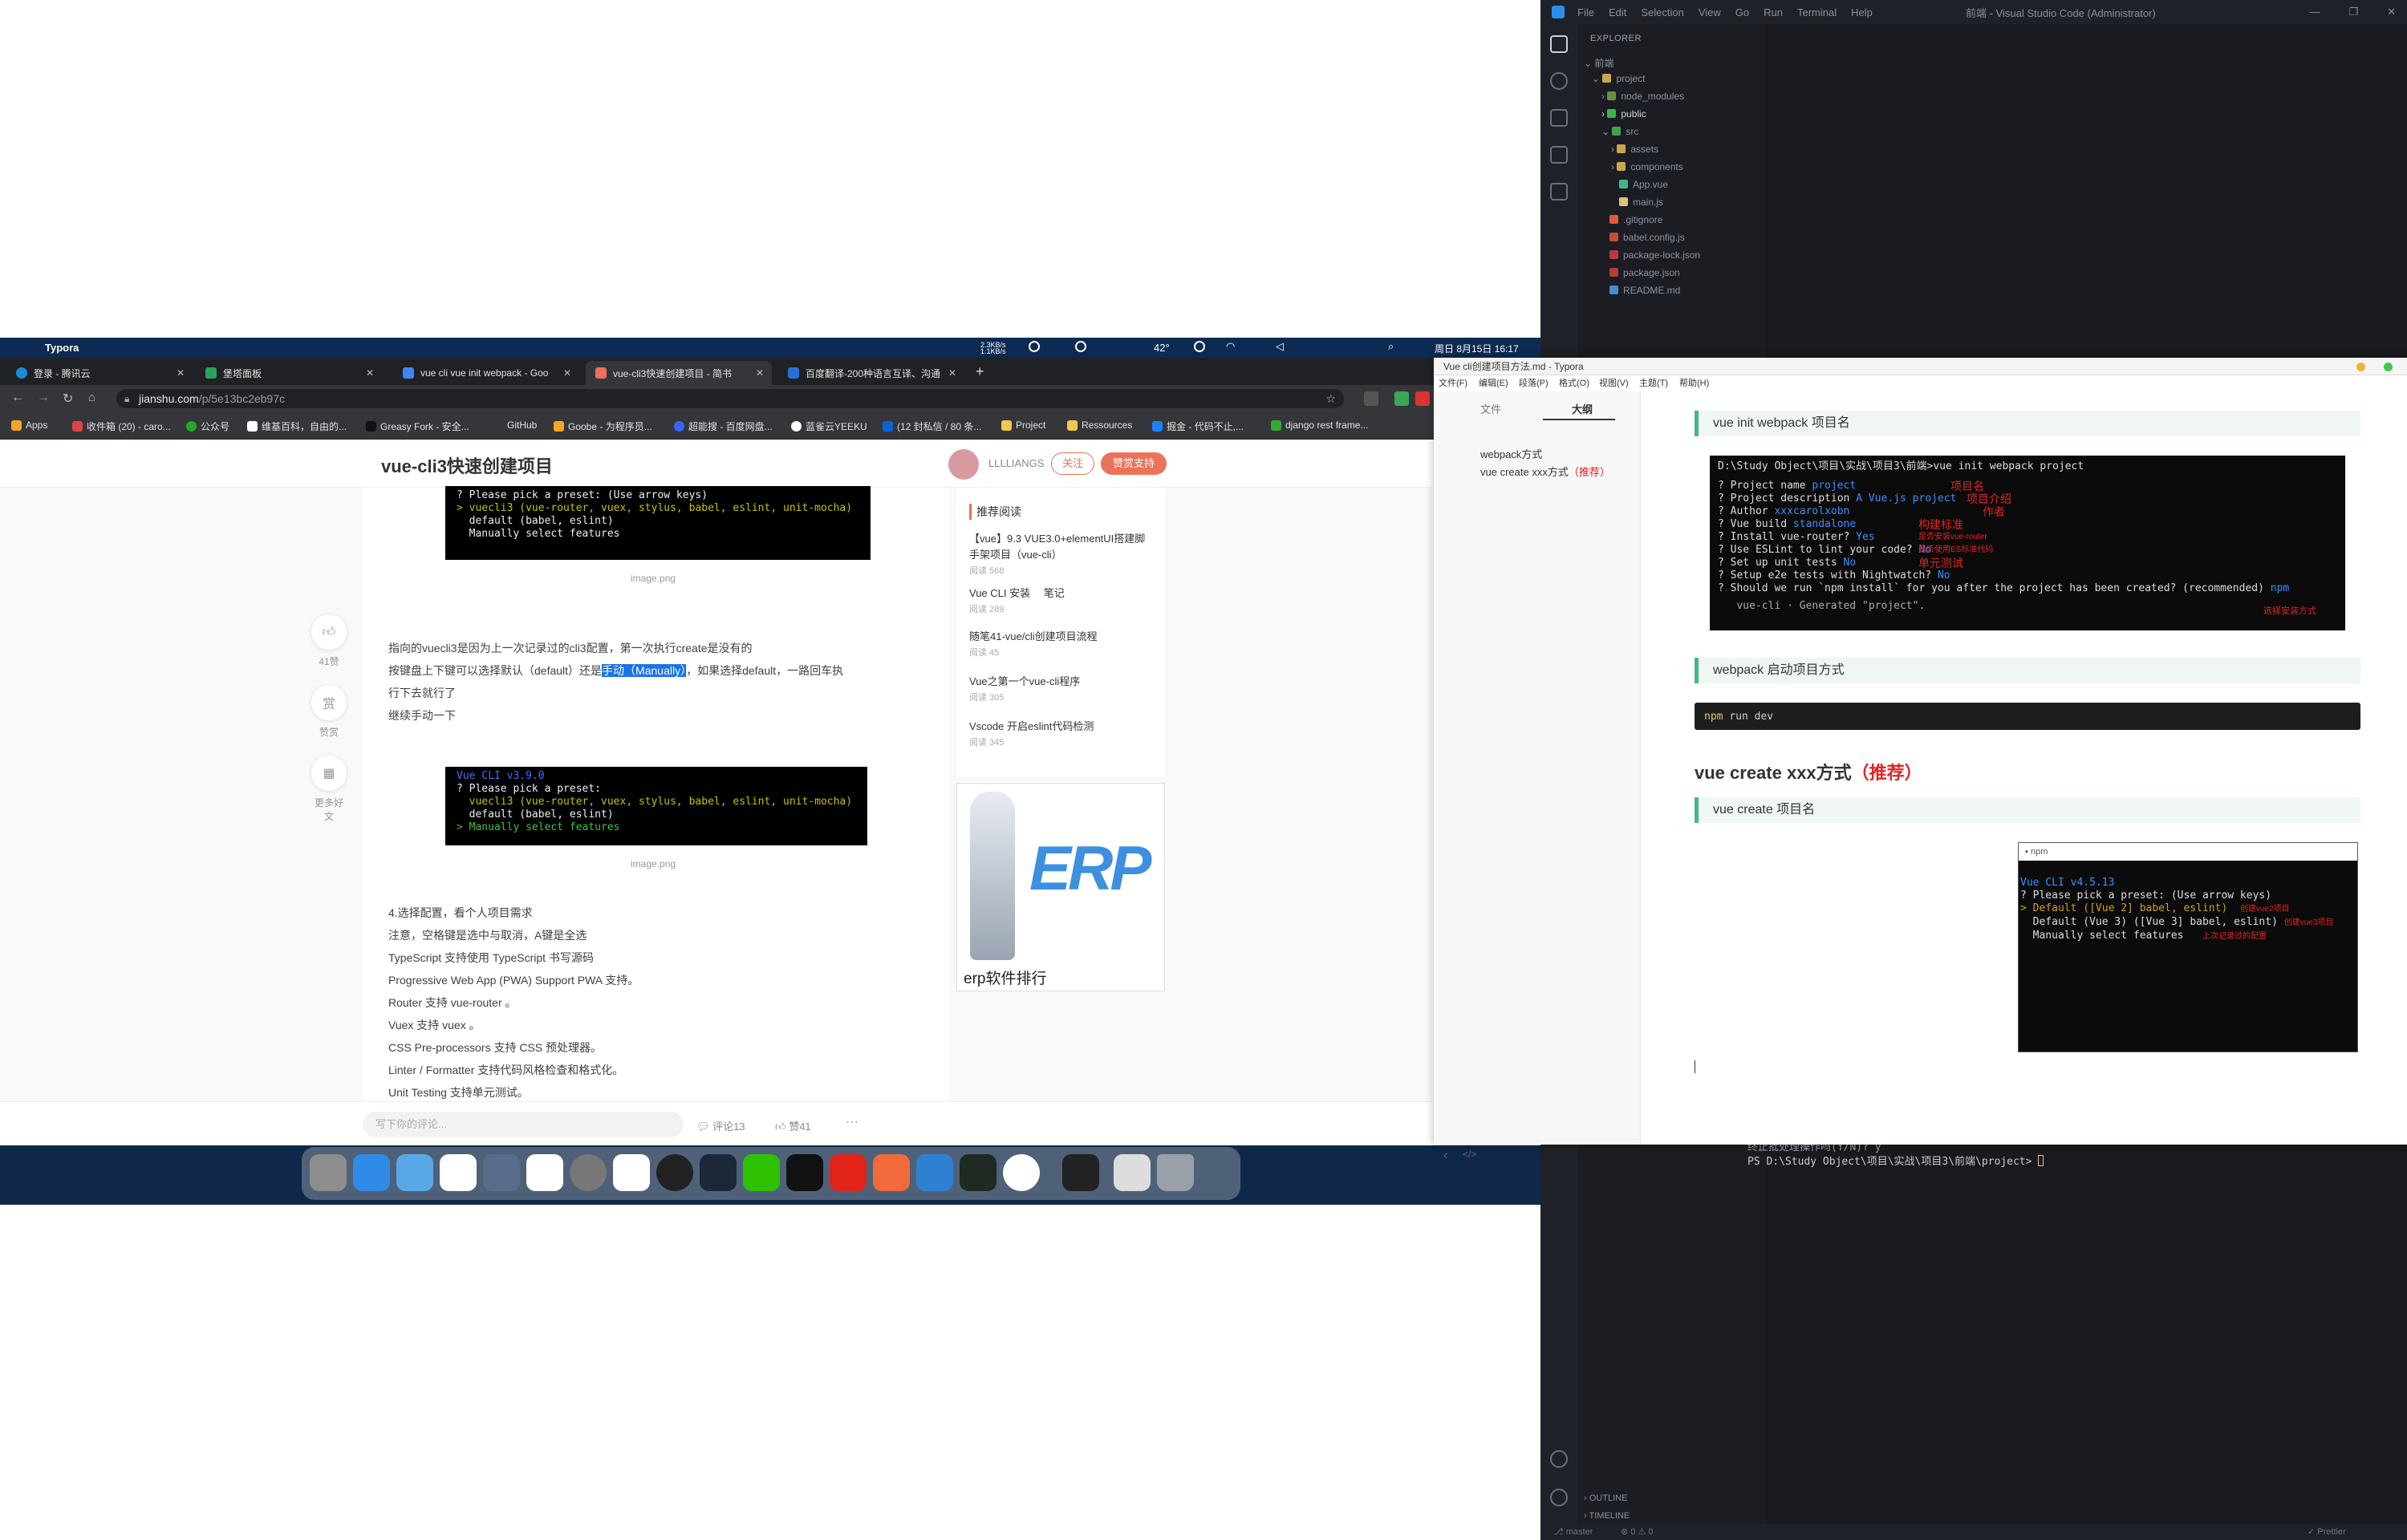 The width and height of the screenshot is (2407, 1540). I want to click on qr-icon: ▦, so click(329, 773).